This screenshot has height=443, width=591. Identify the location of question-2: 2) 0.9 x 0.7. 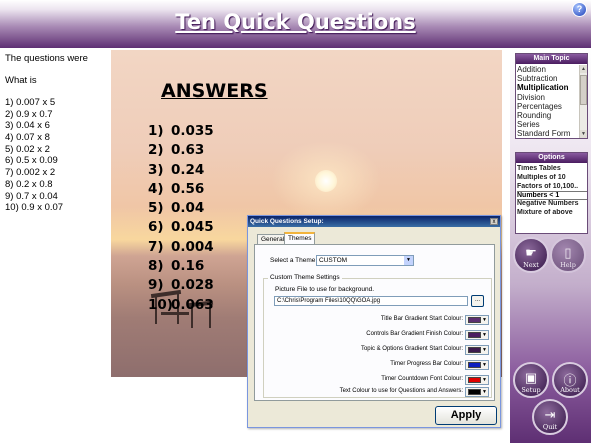
(29, 114).